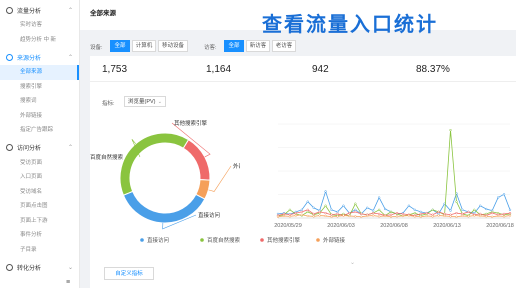 The height and width of the screenshot is (288, 516). I want to click on sidebar-item-subdirs: 子目录, so click(39, 250).